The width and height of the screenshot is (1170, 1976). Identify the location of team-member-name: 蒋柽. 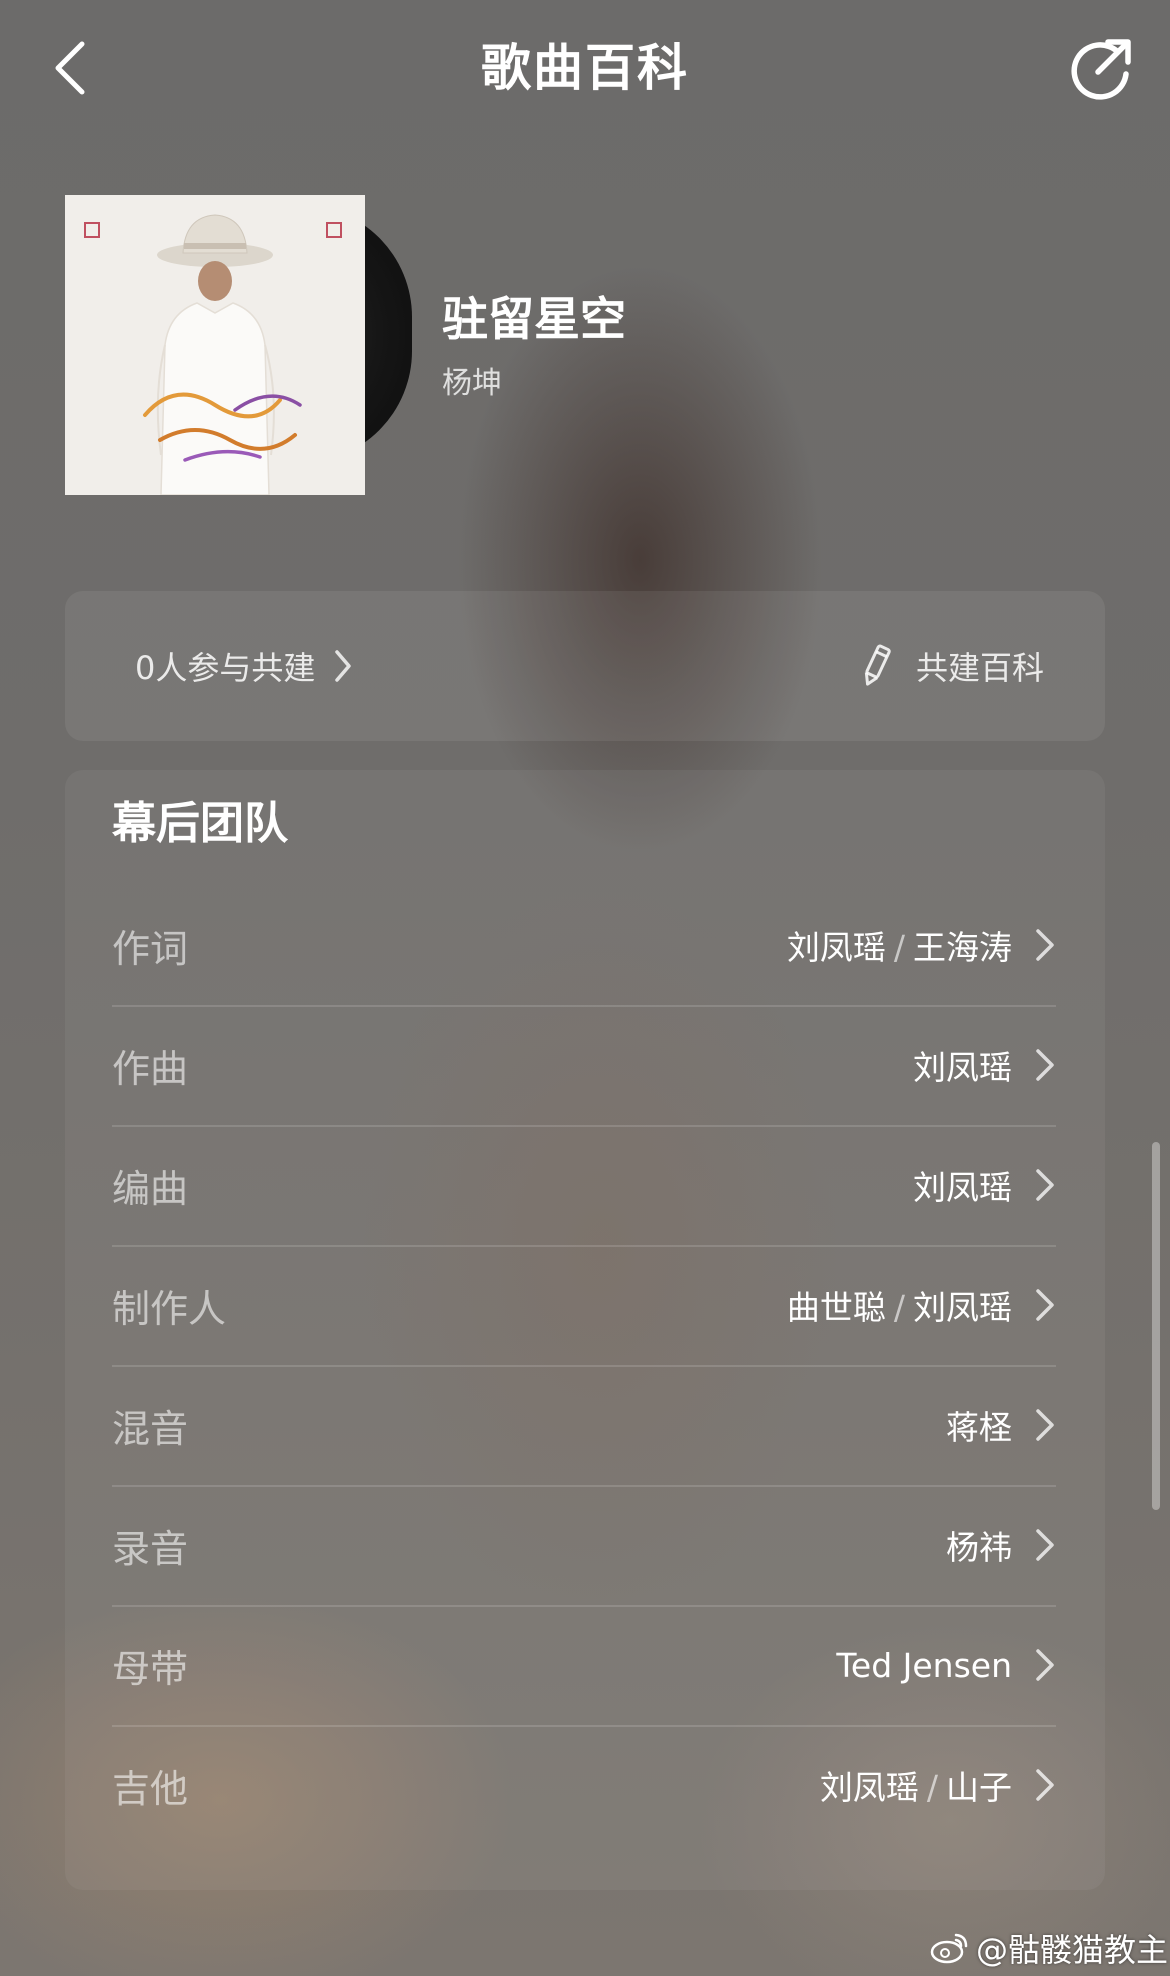
(979, 1427).